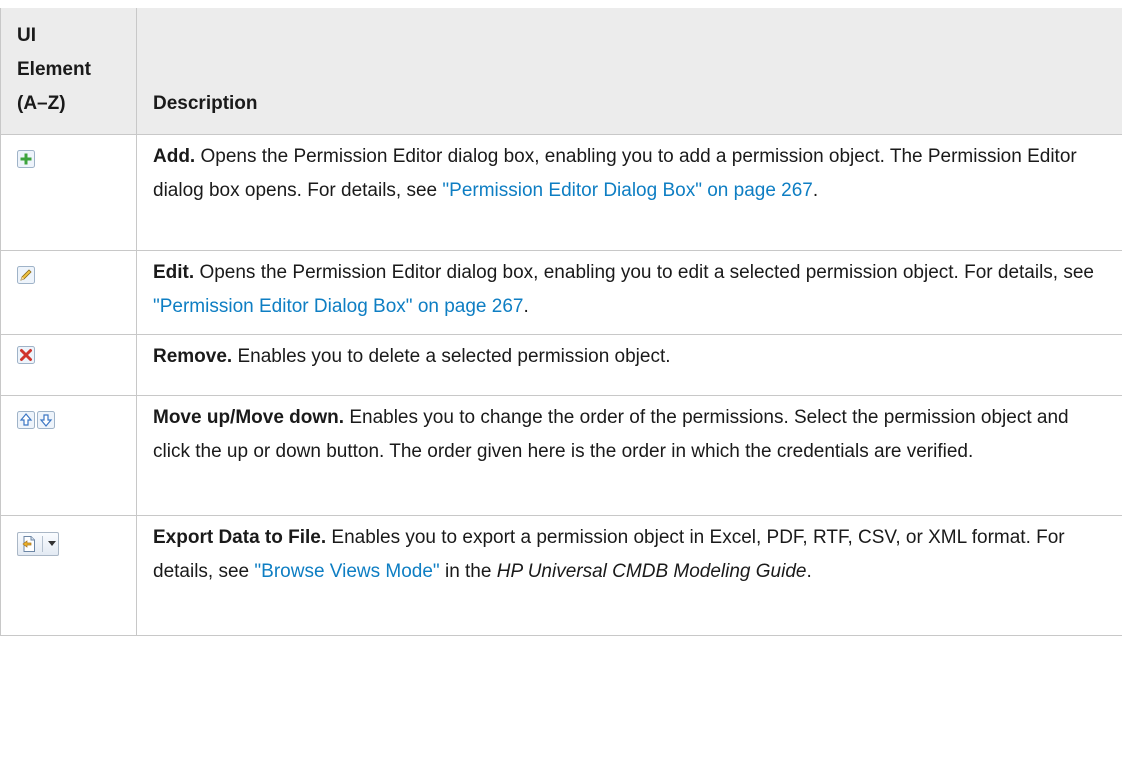 The image size is (1122, 776). What do you see at coordinates (38, 544) in the screenshot?
I see `export-data-icon` at bounding box center [38, 544].